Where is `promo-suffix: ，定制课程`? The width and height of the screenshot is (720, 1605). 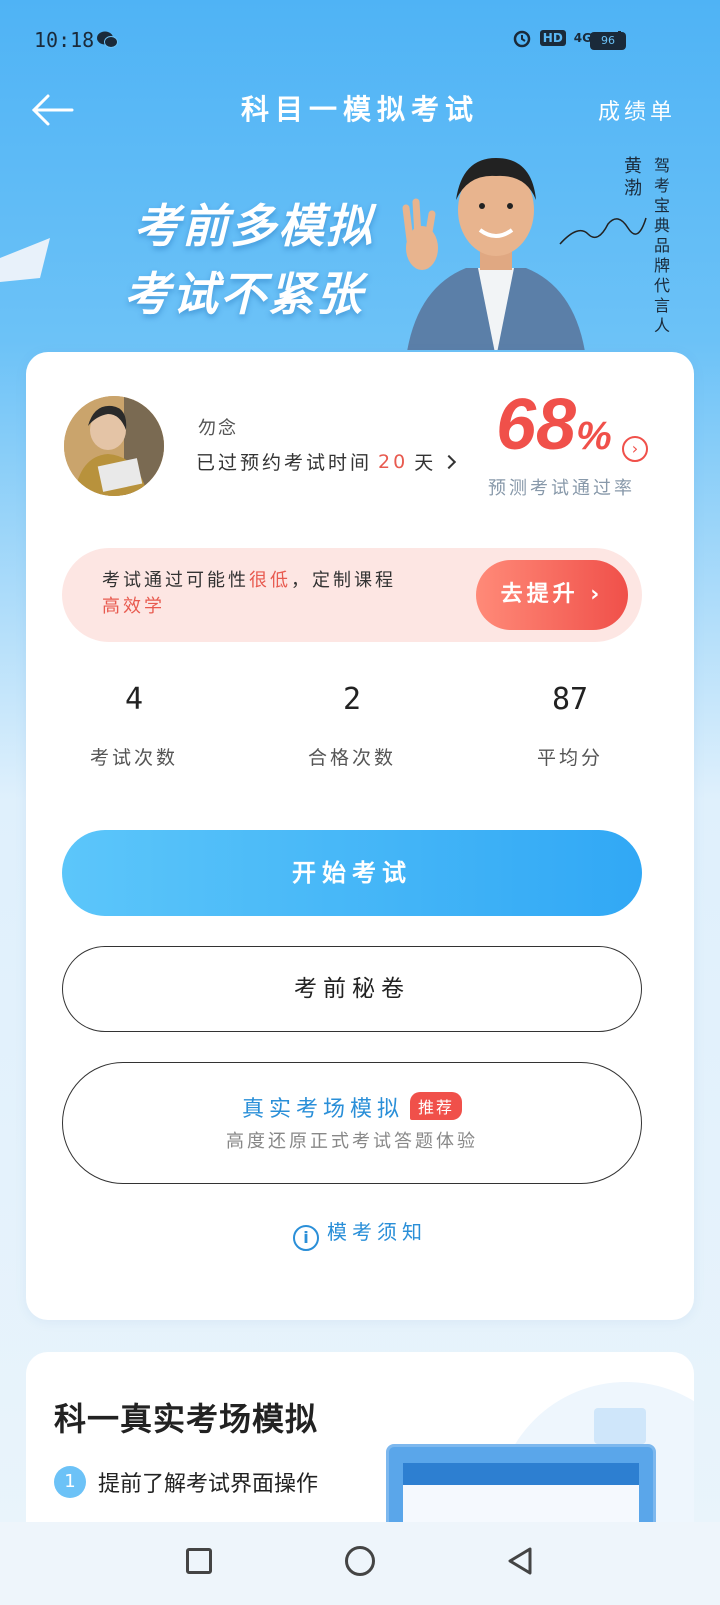 promo-suffix: ，定制课程 is located at coordinates (343, 580).